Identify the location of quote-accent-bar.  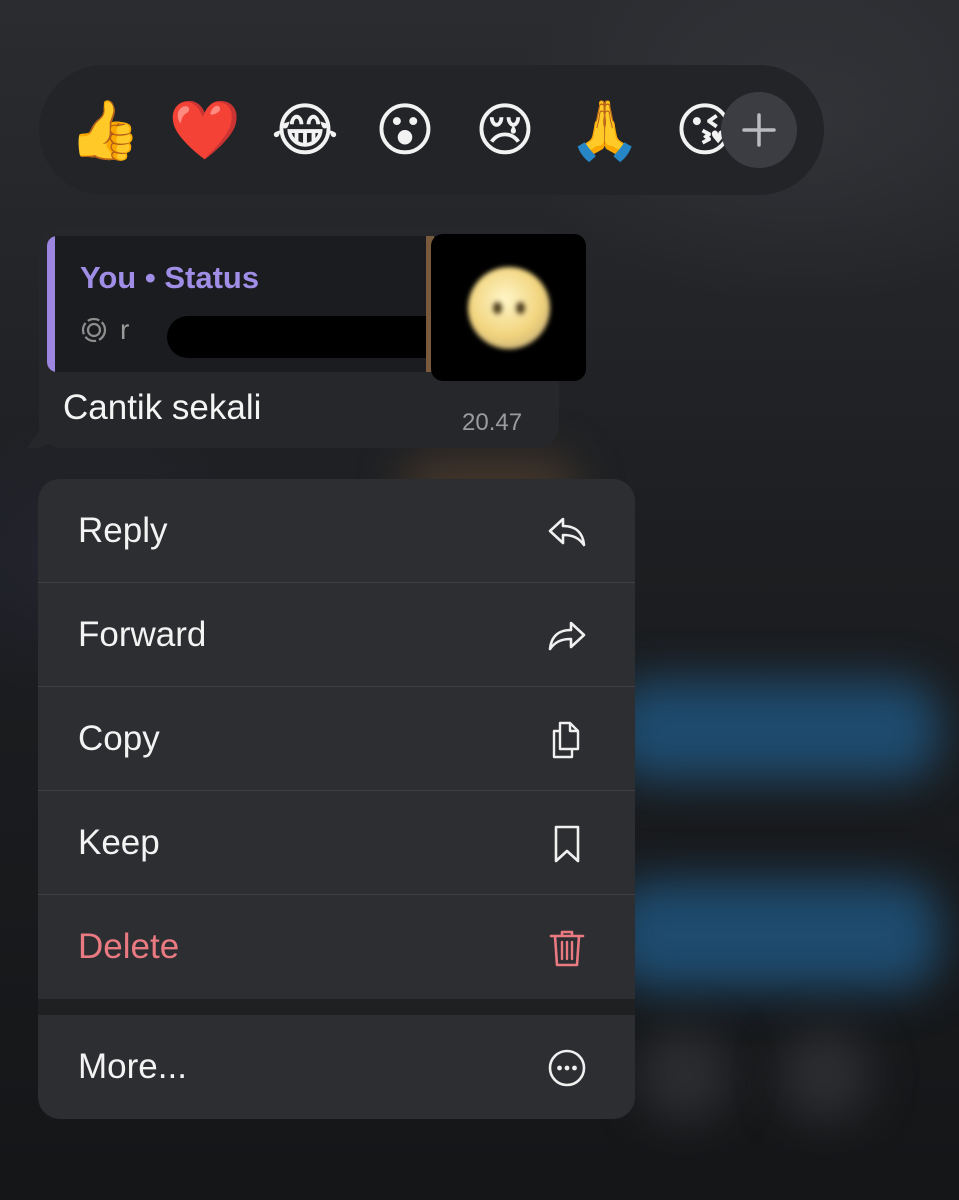
(51, 304).